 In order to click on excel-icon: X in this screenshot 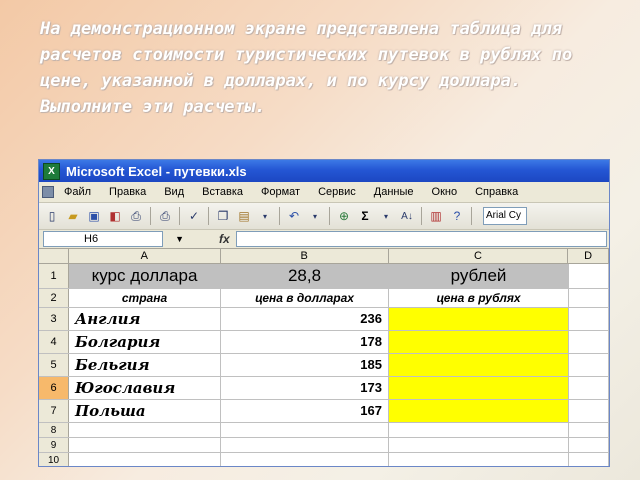, I will do `click(51, 171)`.